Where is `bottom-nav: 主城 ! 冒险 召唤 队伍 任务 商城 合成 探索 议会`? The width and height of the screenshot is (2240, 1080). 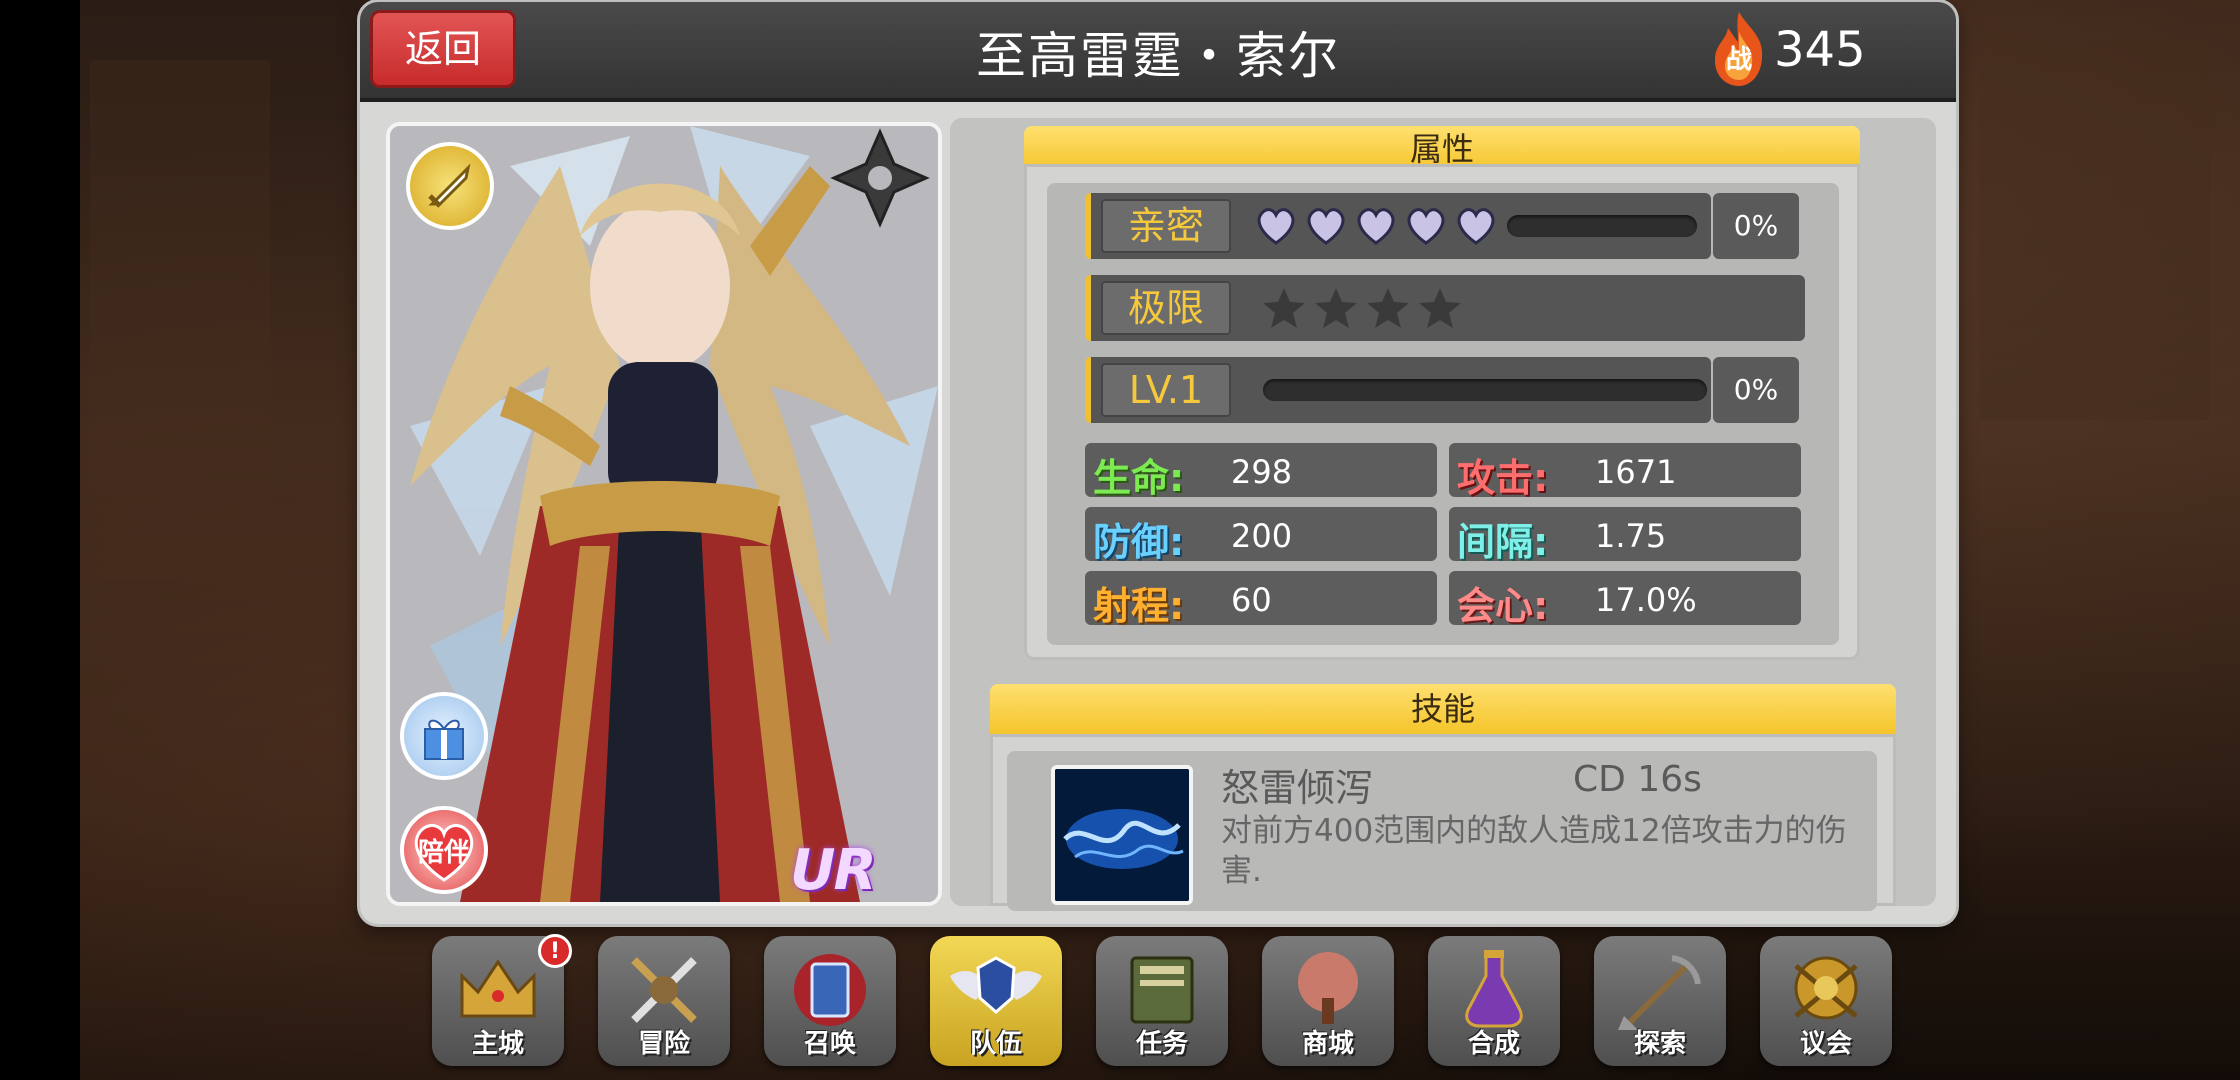
bottom-nav: 主城 ! 冒险 召唤 队伍 任务 商城 合成 探索 议会 is located at coordinates (1162, 1003).